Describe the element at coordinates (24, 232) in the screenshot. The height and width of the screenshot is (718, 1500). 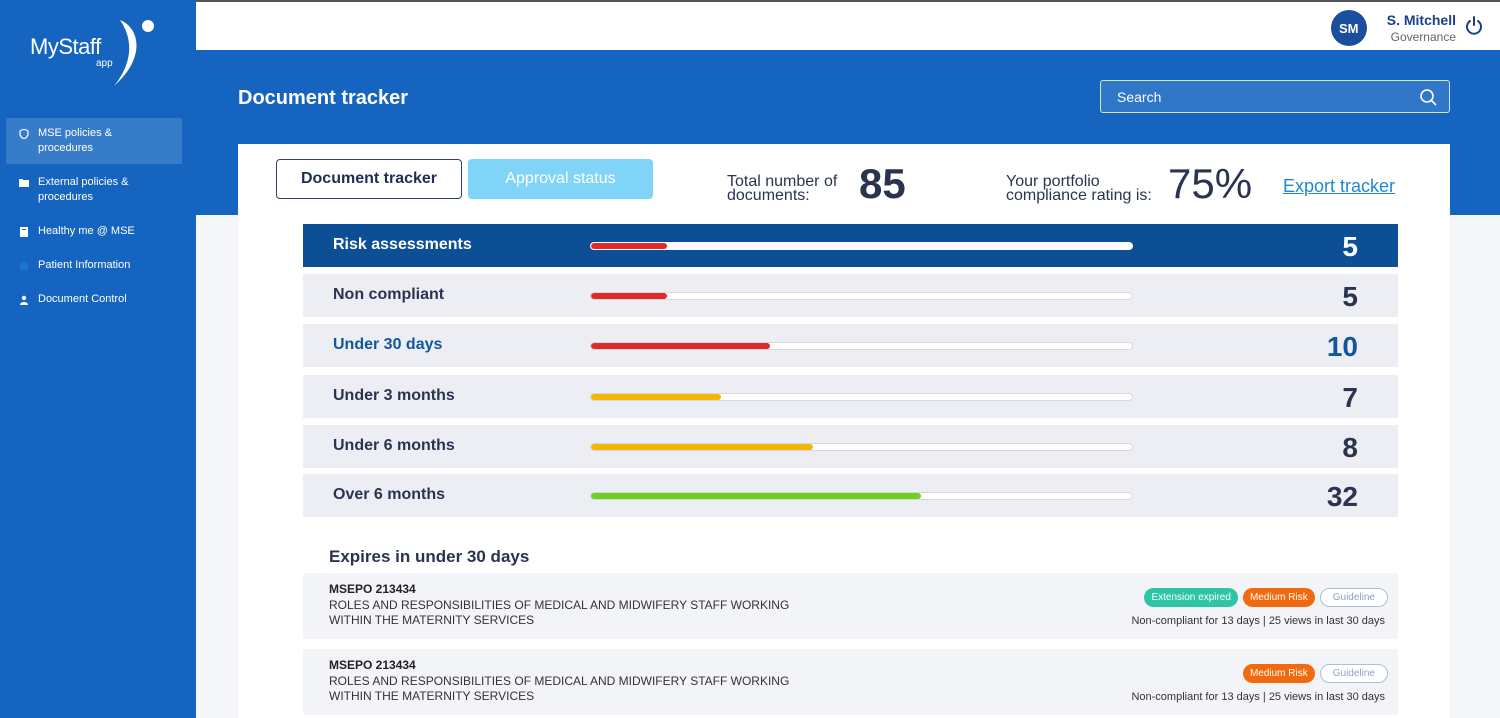
I see `book-icon` at that location.